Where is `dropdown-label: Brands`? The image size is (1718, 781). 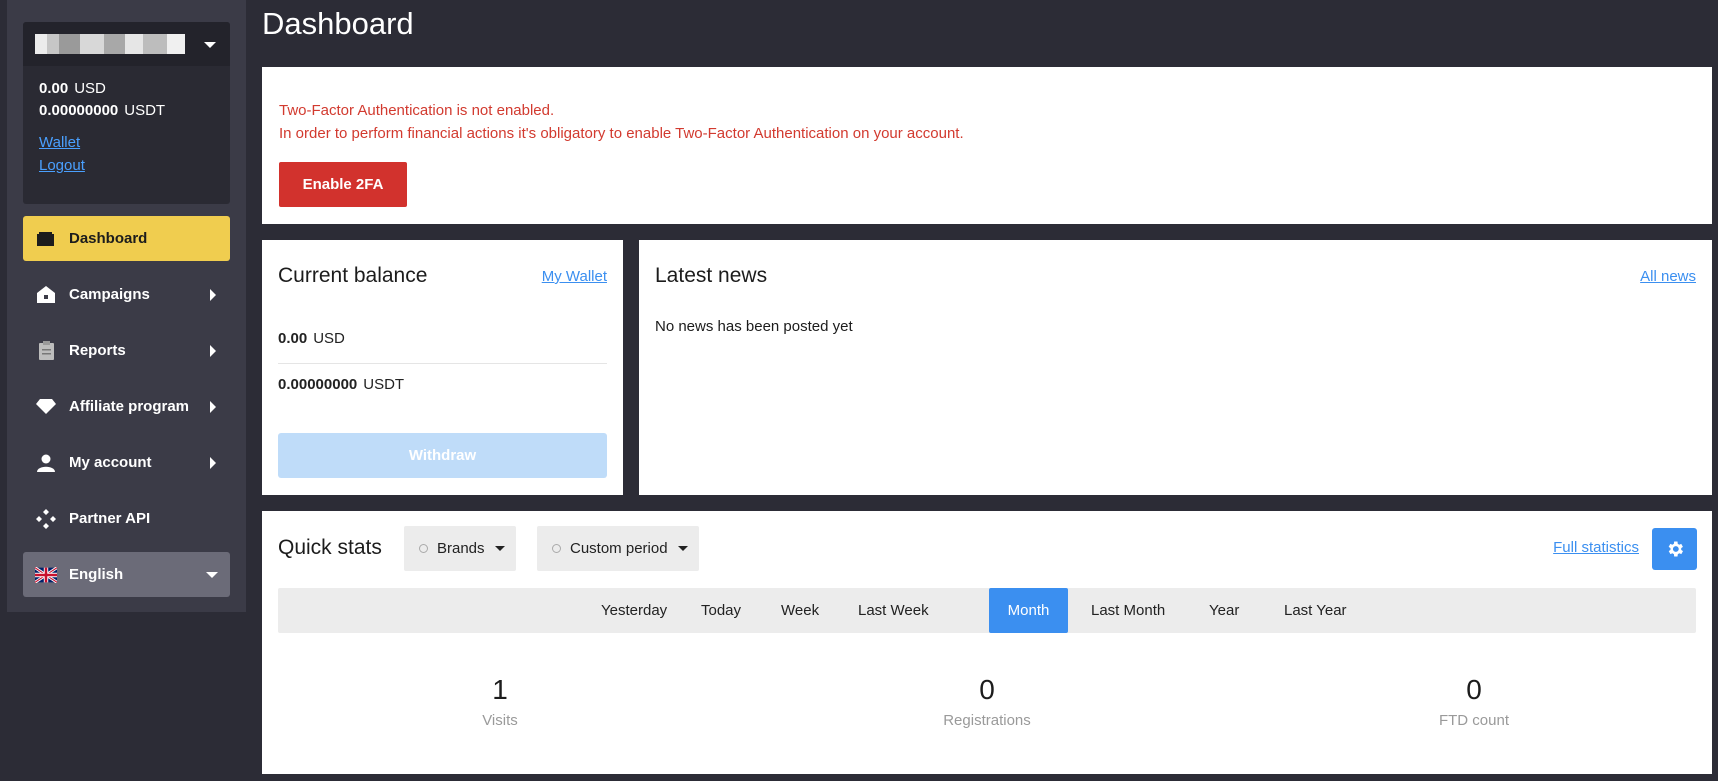 dropdown-label: Brands is located at coordinates (461, 548).